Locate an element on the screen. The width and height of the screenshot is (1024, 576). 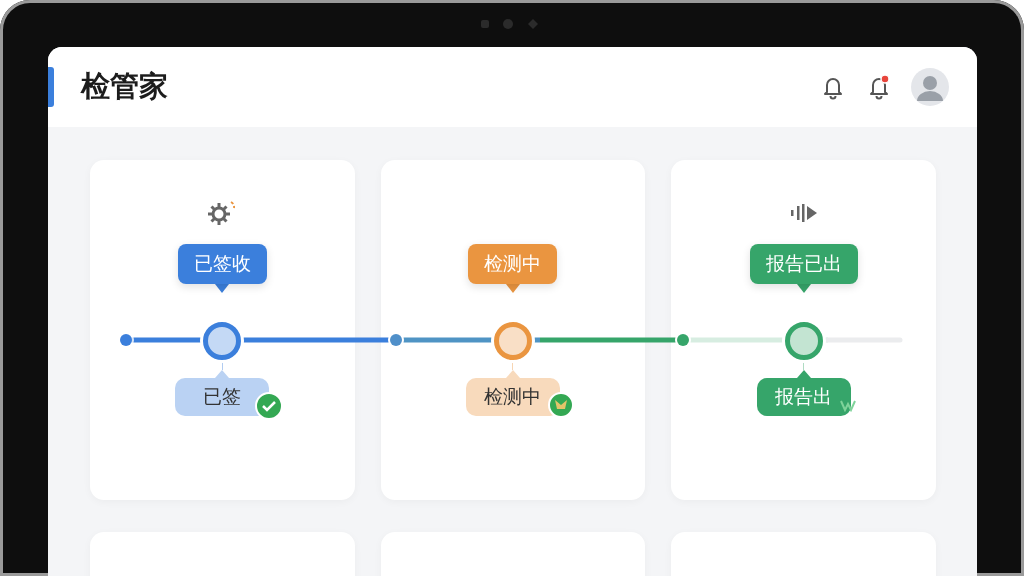
status-label: 已签 is located at coordinates (222, 397).